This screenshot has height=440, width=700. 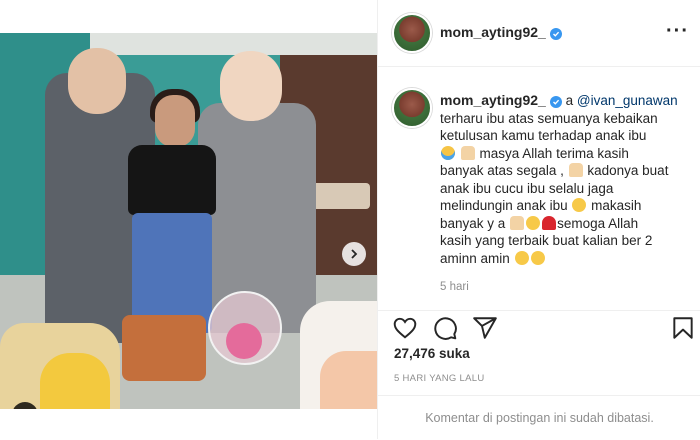 What do you see at coordinates (539, 327) in the screenshot?
I see `post-actions` at bounding box center [539, 327].